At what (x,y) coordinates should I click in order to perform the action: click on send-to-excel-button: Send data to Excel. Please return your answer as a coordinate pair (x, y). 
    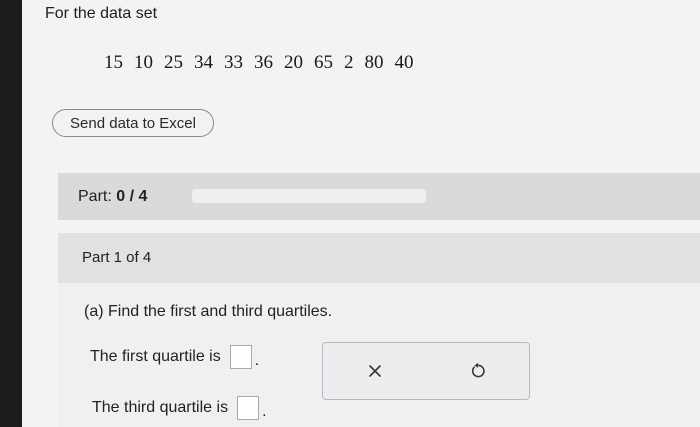
    Looking at the image, I should click on (133, 123).